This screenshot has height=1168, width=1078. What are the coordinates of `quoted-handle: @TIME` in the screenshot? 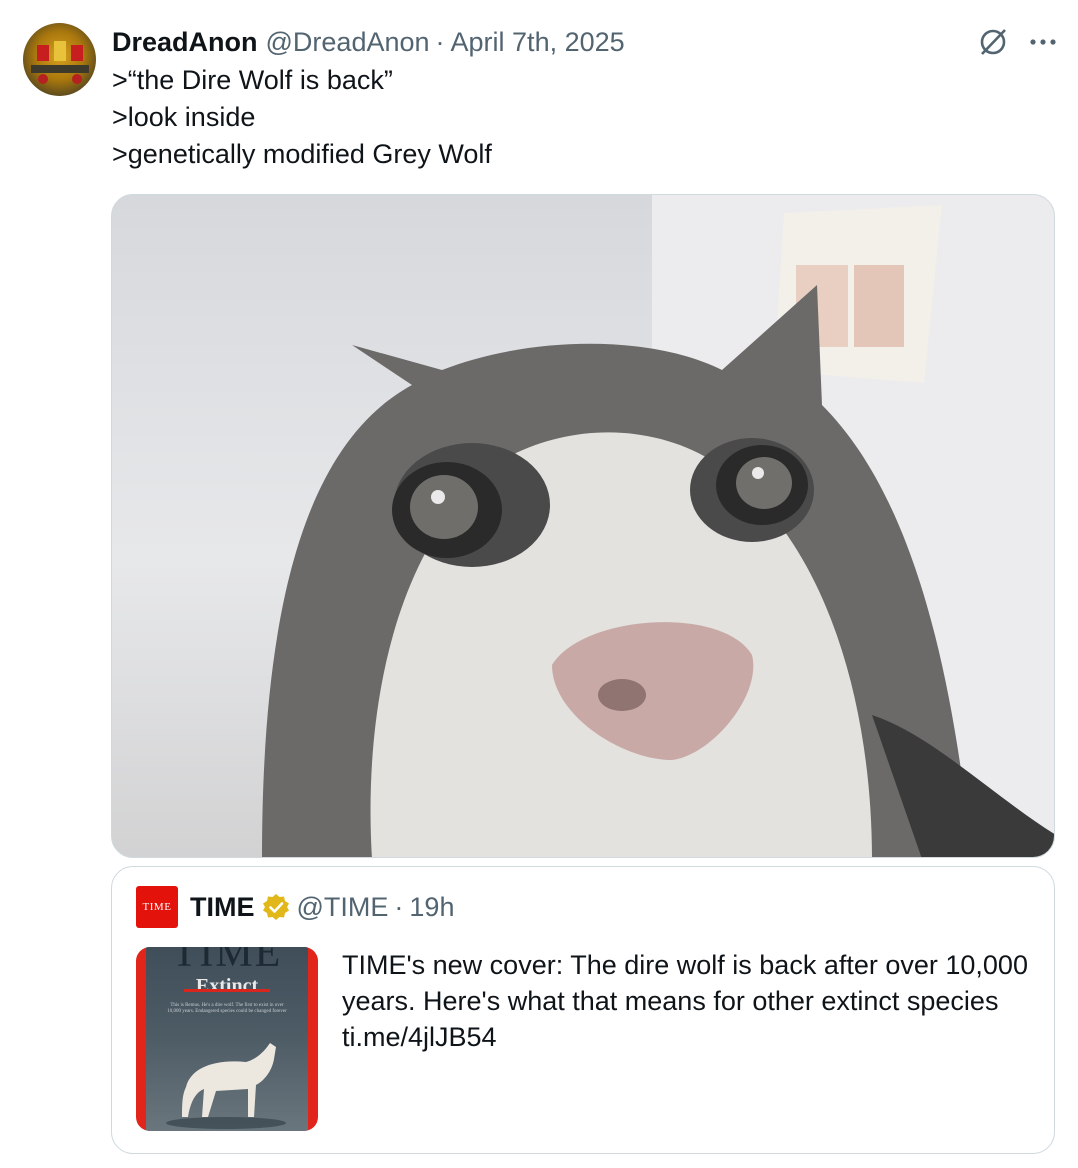 It's located at (343, 907).